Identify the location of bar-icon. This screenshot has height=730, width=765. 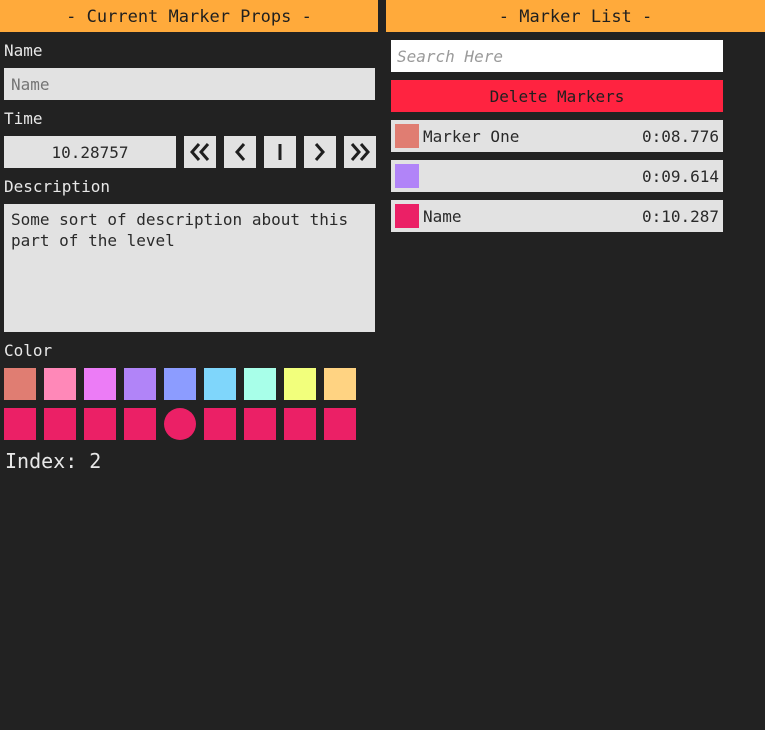
(280, 152).